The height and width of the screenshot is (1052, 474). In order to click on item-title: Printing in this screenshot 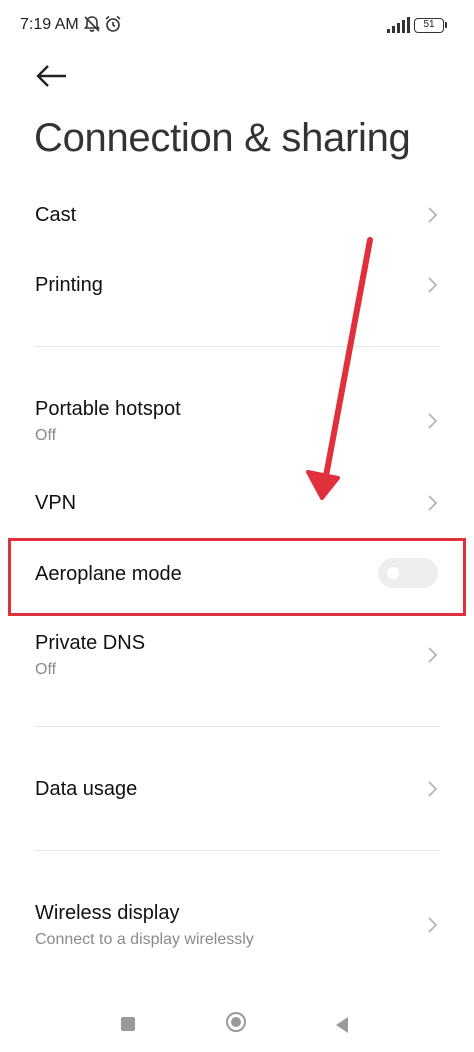, I will do `click(69, 285)`.